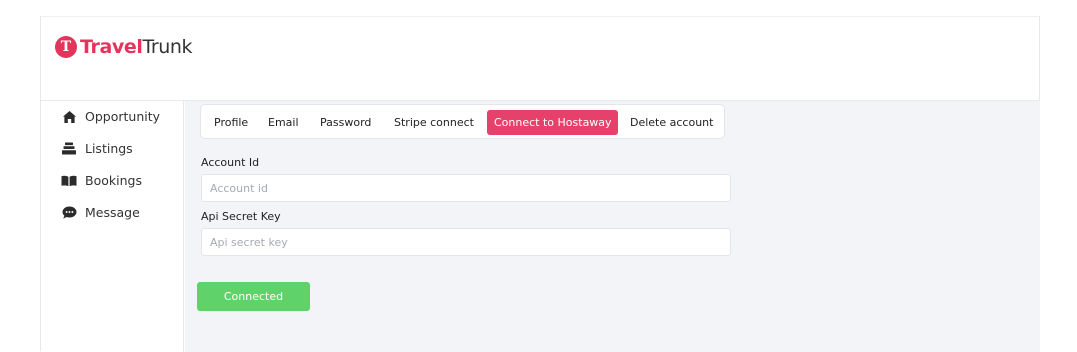 This screenshot has width=1077, height=352. What do you see at coordinates (466, 242) in the screenshot?
I see `api-secret-key-input` at bounding box center [466, 242].